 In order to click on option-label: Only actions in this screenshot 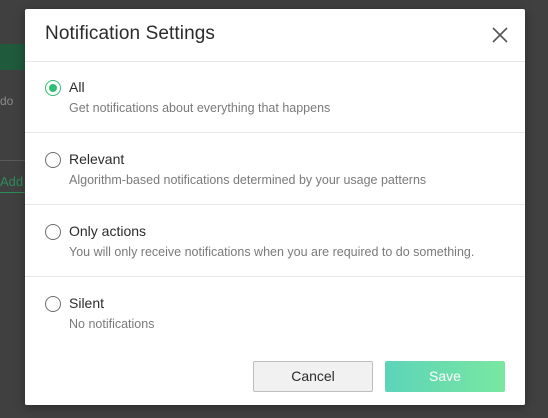, I will do `click(108, 231)`.